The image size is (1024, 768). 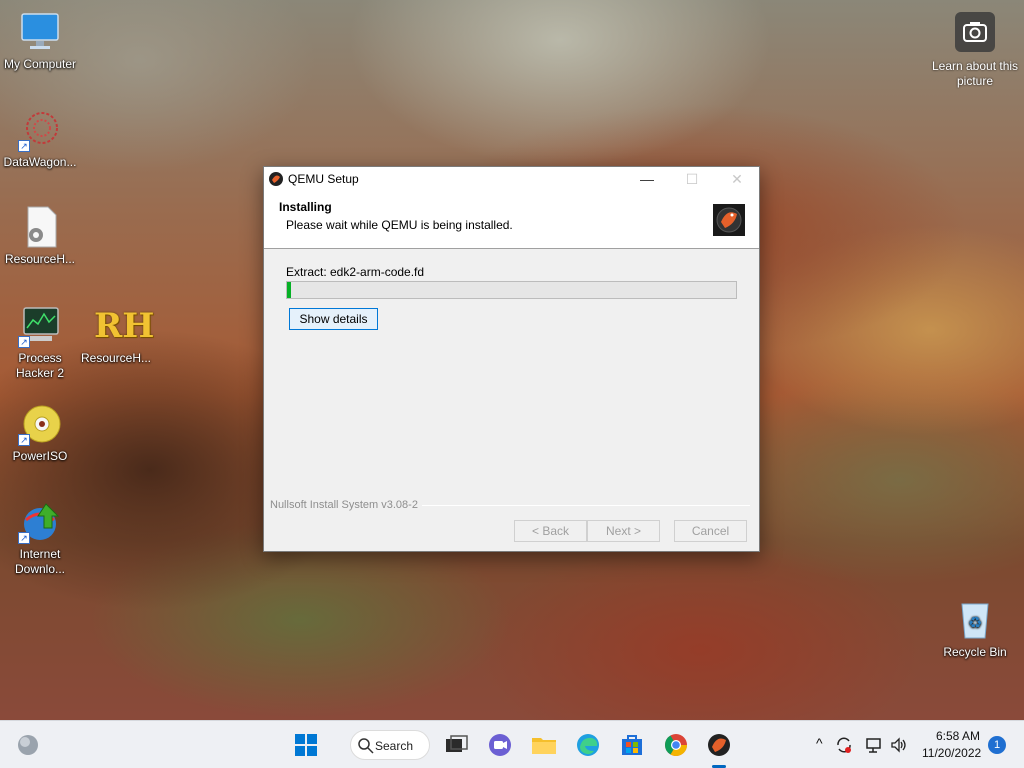 I want to click on windows-logo-icon, so click(x=306, y=745).